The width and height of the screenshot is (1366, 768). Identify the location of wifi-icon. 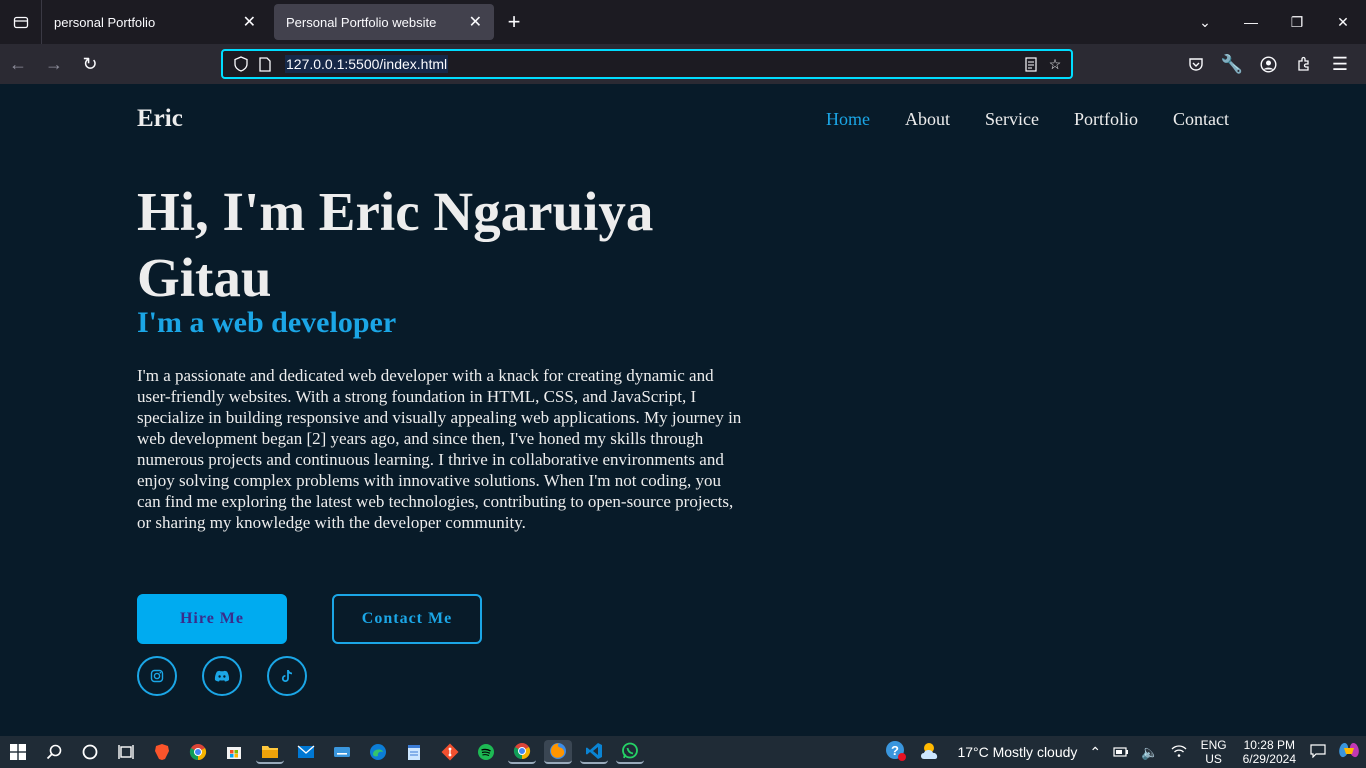
(1179, 752).